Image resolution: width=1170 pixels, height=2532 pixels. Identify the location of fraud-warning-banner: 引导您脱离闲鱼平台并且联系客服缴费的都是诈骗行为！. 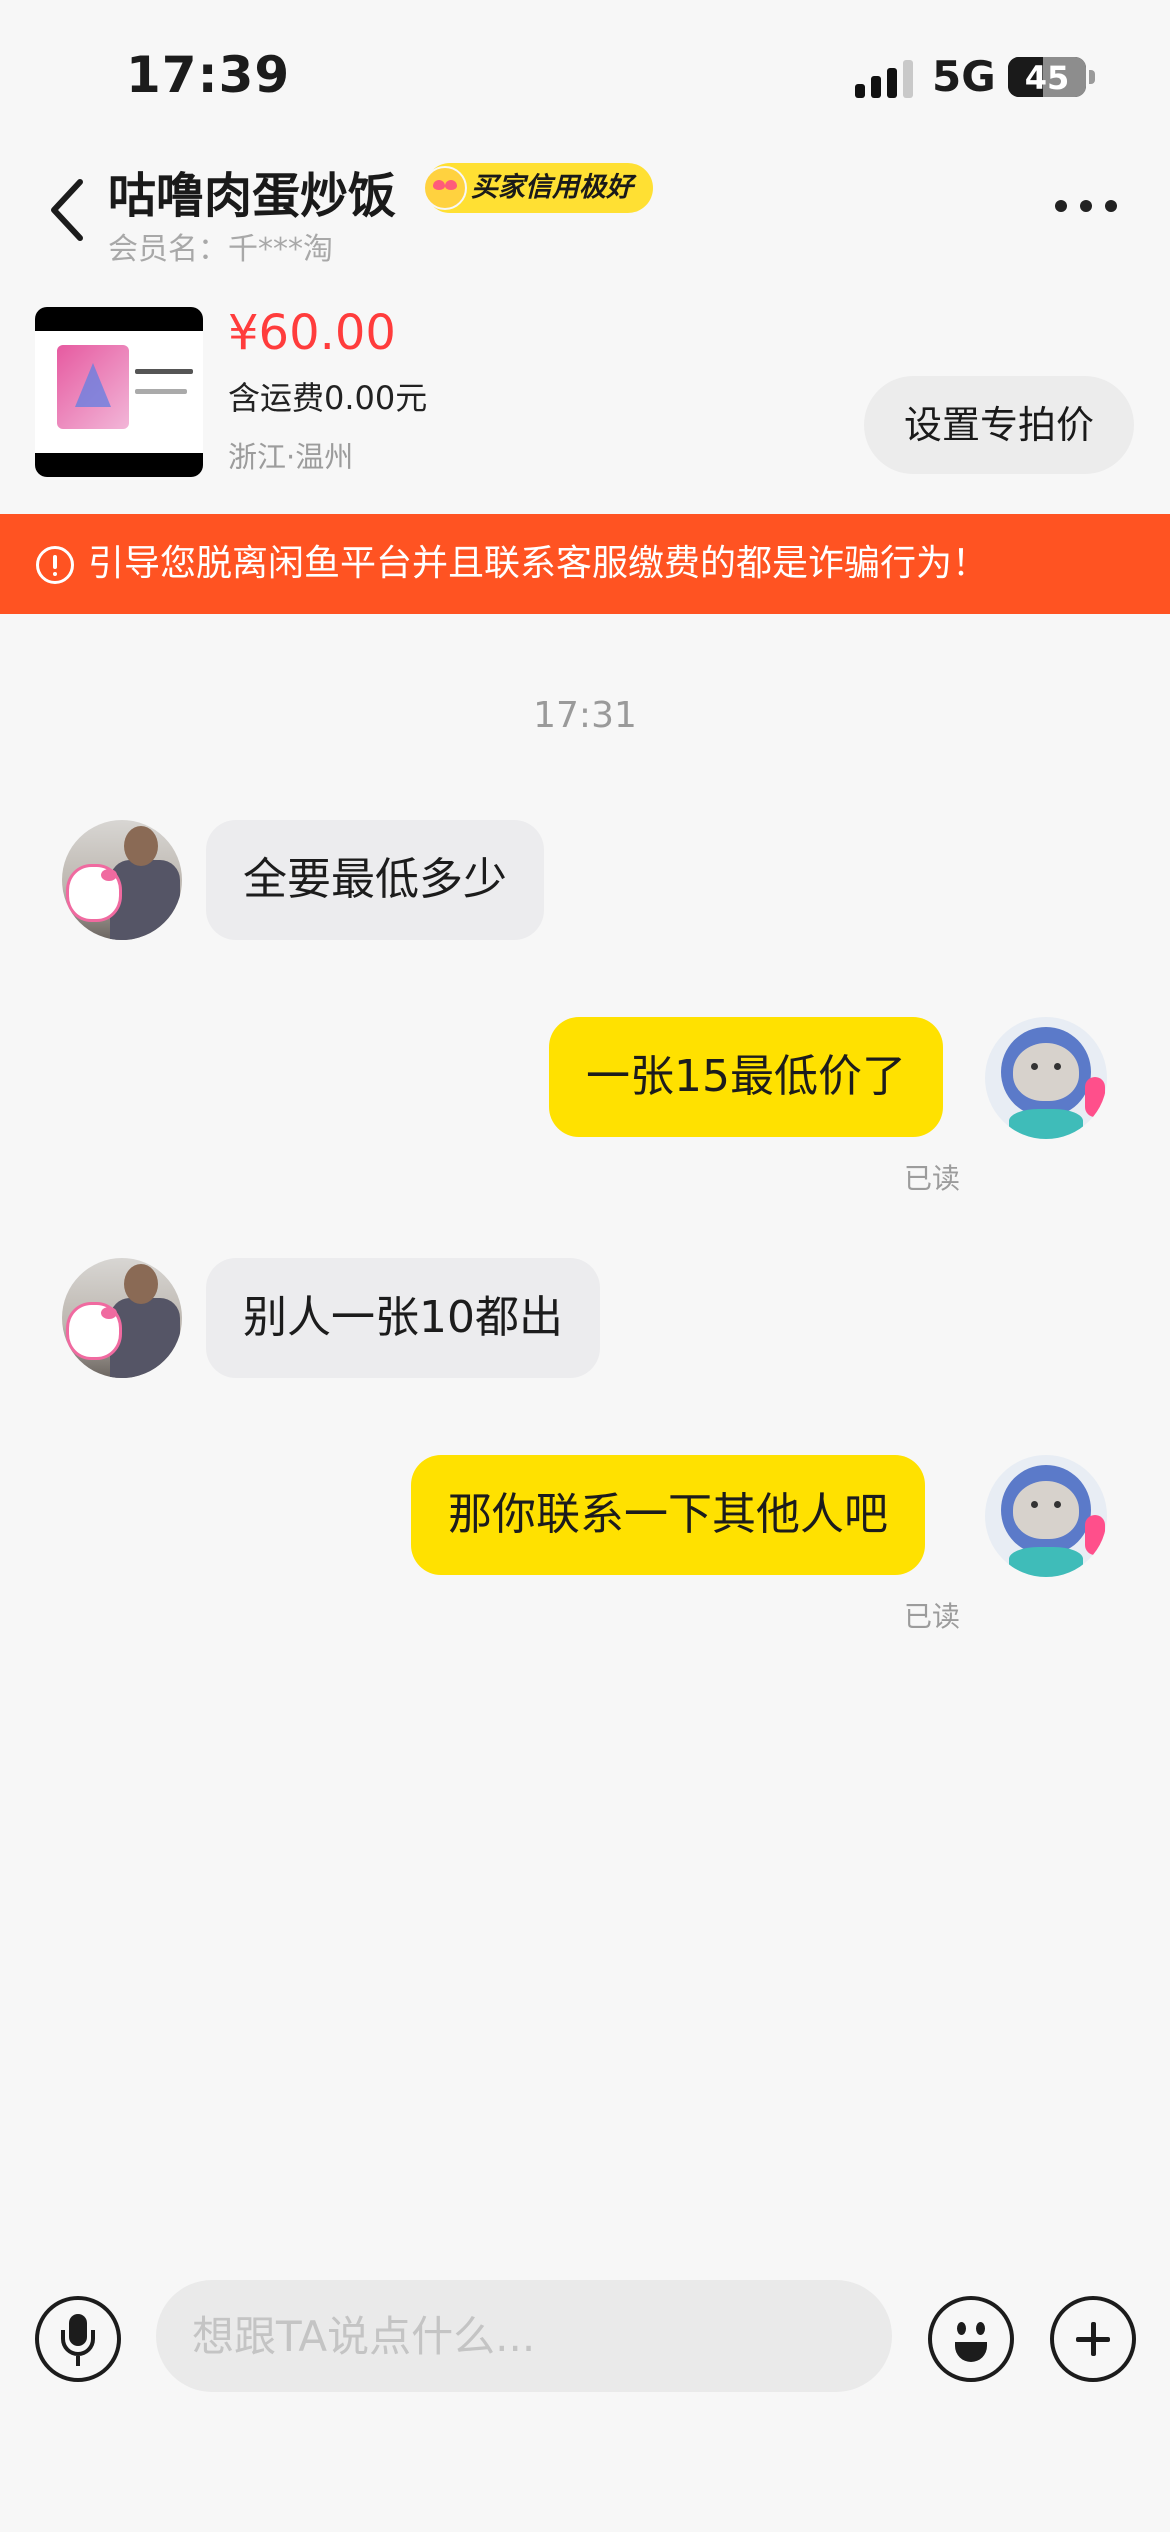
(585, 564).